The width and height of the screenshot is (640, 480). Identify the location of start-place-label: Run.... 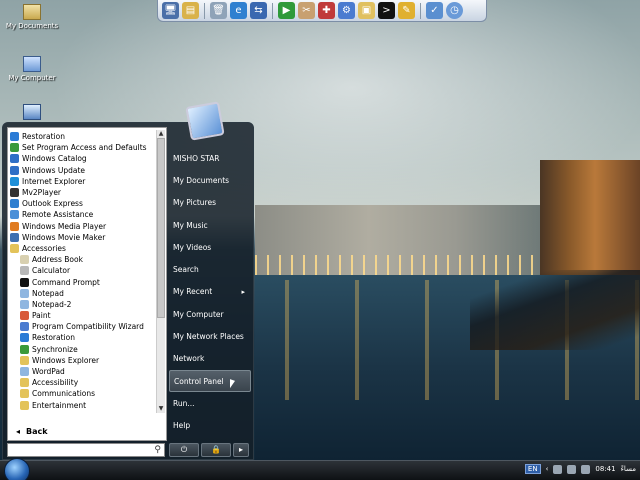
(184, 403).